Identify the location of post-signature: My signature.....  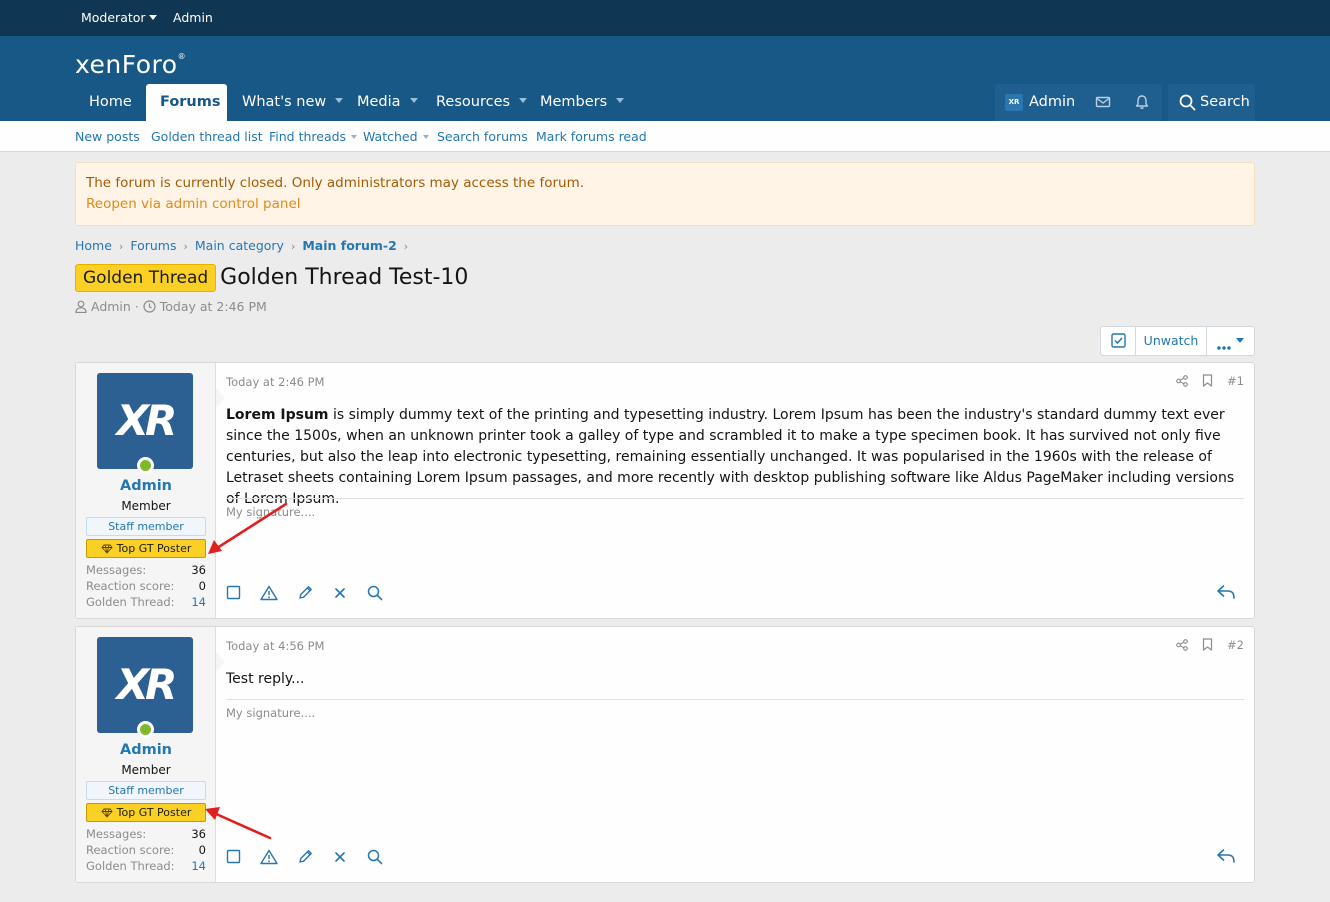
(271, 713).